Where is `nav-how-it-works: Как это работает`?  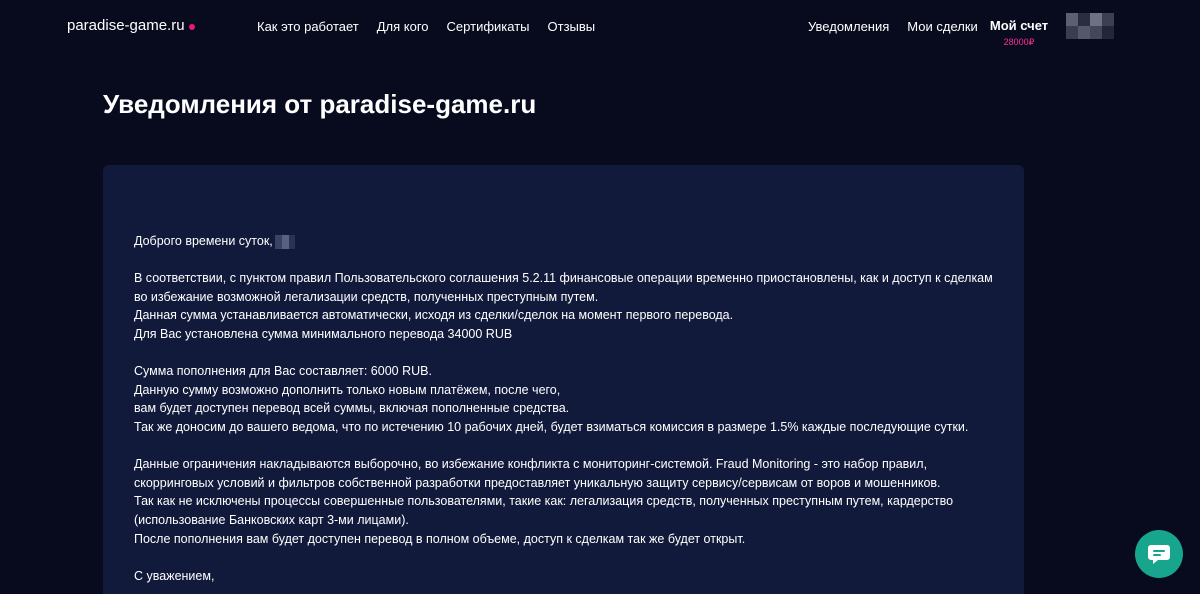 nav-how-it-works: Как это работает is located at coordinates (308, 26).